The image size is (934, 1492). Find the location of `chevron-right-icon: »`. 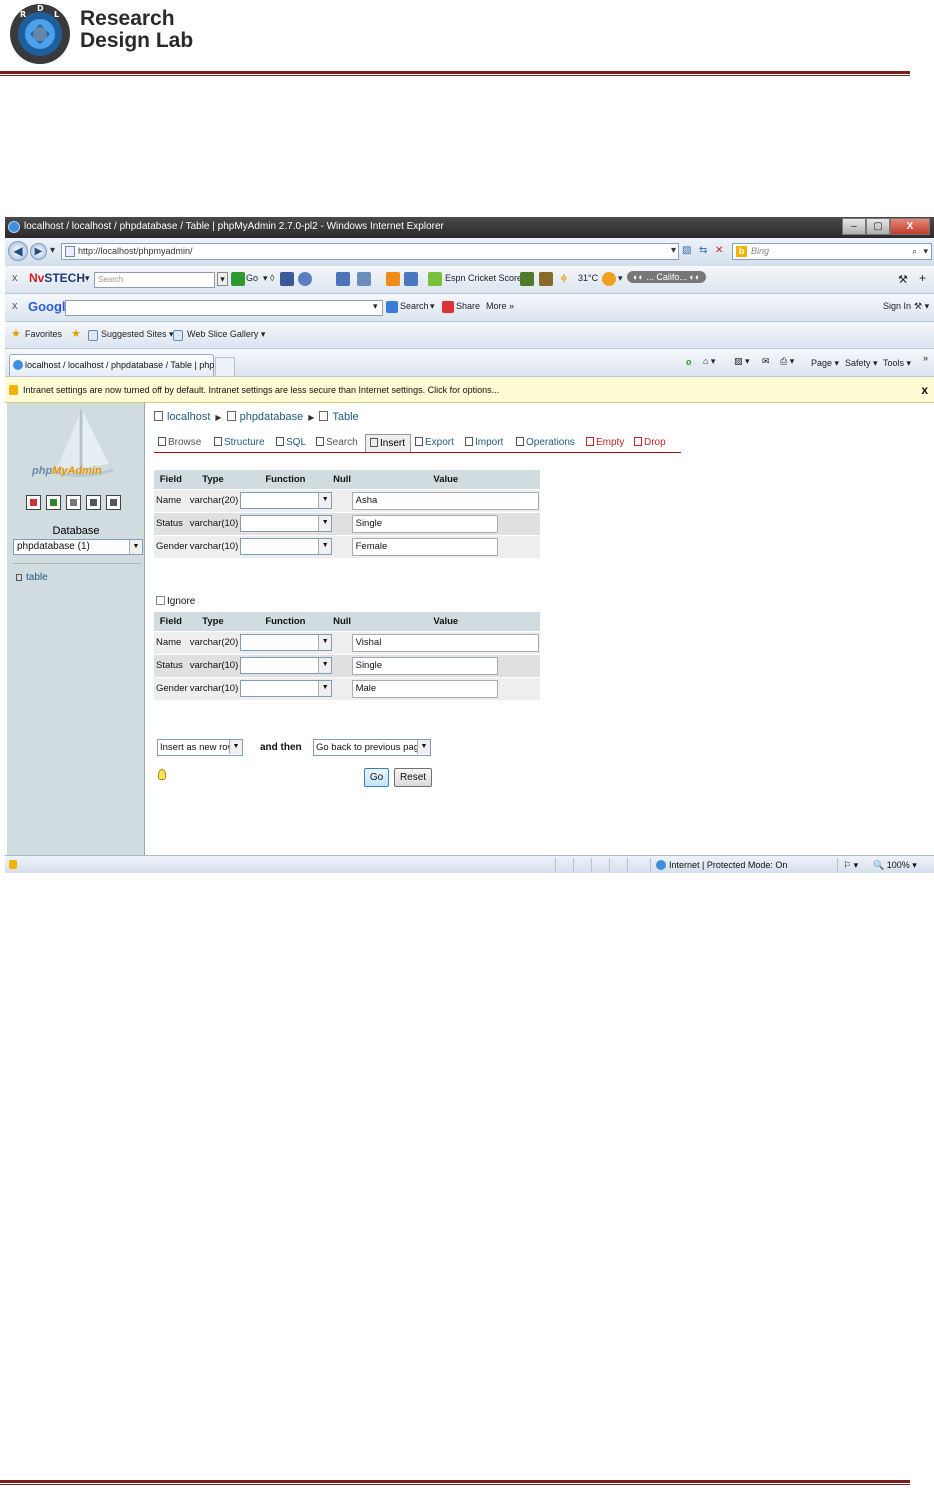

chevron-right-icon: » is located at coordinates (925, 358).